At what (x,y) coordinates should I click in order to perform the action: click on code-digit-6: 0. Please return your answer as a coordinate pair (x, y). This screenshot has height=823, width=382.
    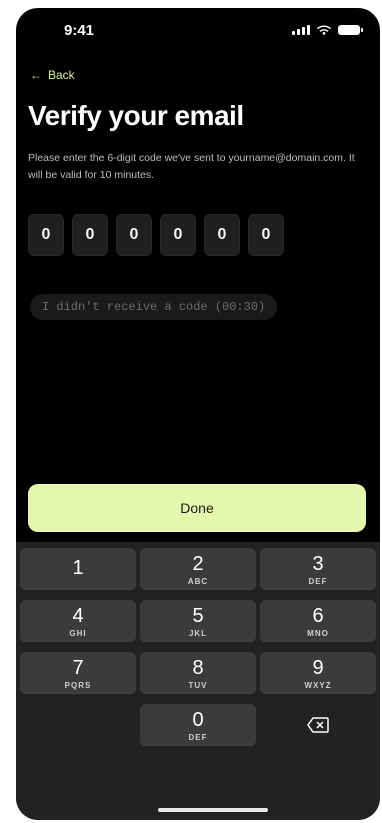
    Looking at the image, I should click on (266, 235).